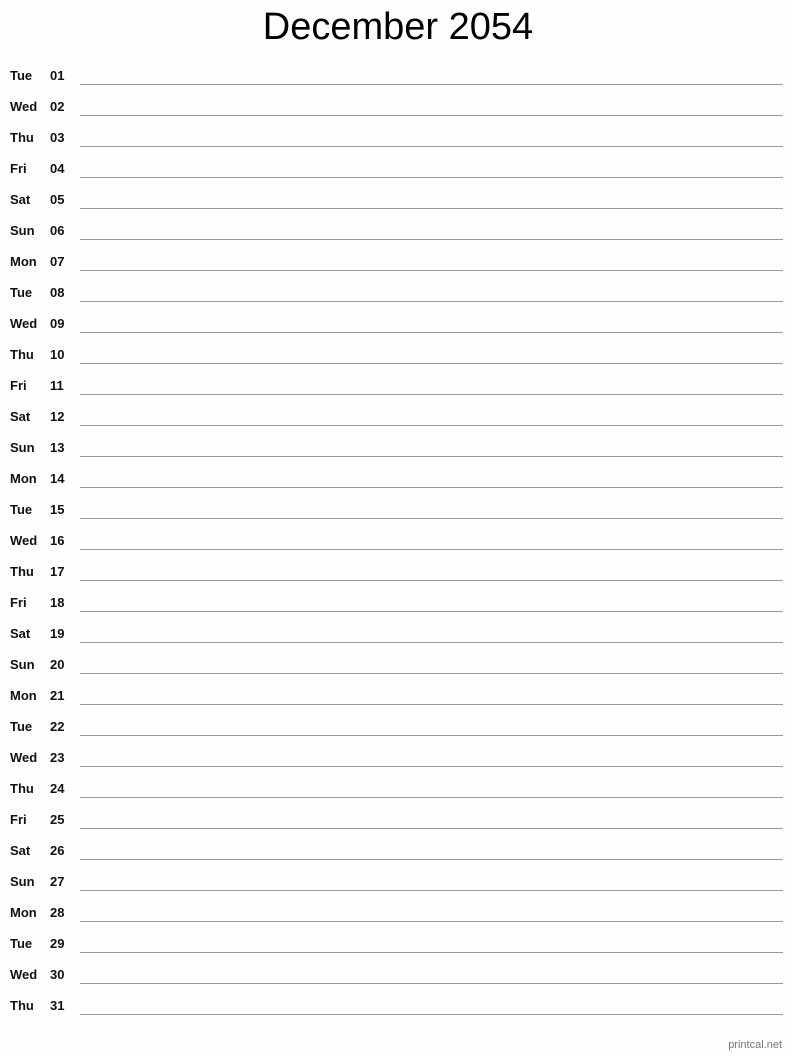 This screenshot has width=792, height=1056. Describe the element at coordinates (57, 354) in the screenshot. I see `day-number: 10` at that location.